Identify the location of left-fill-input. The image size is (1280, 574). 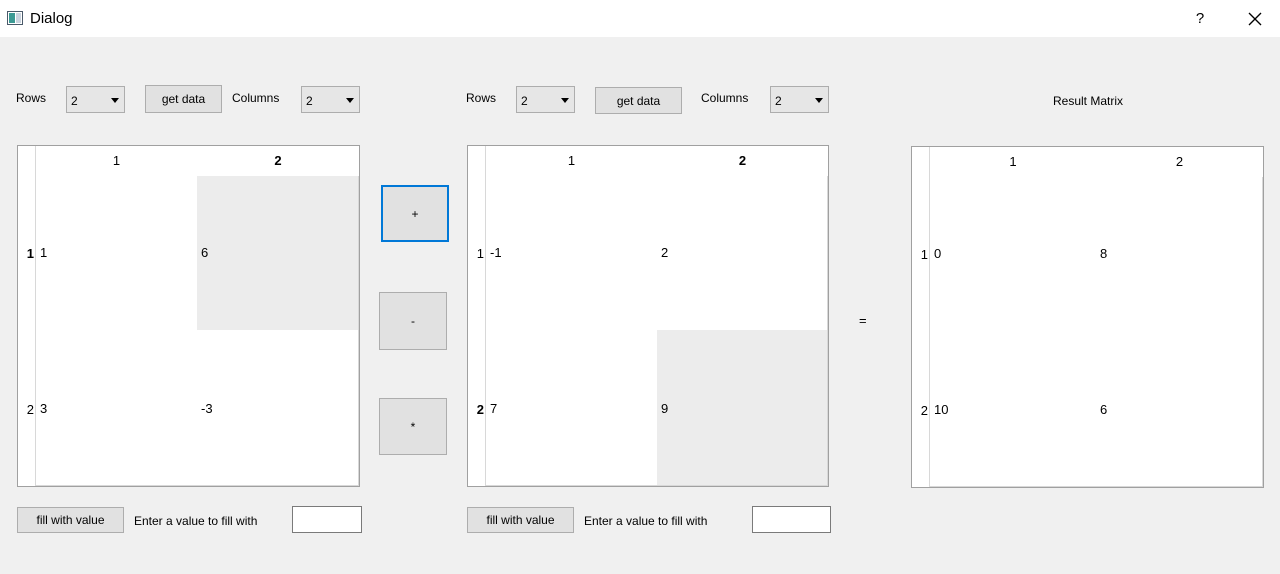
(327, 519).